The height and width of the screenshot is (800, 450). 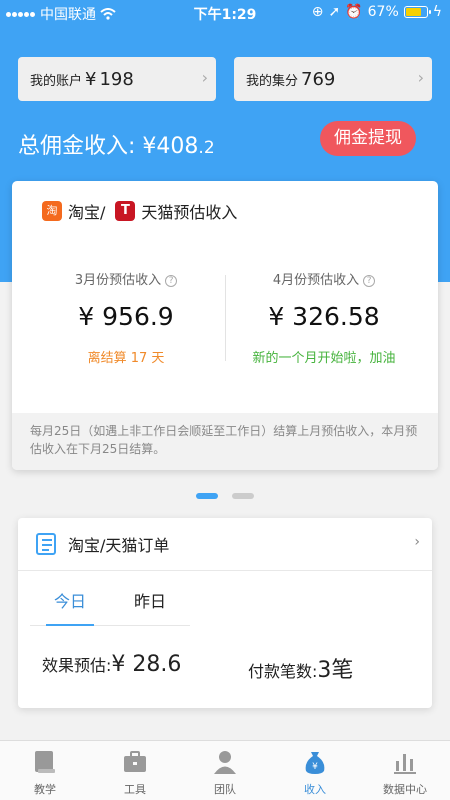 What do you see at coordinates (126, 358) in the screenshot?
I see `march-settle-note: 离结算 17 天` at bounding box center [126, 358].